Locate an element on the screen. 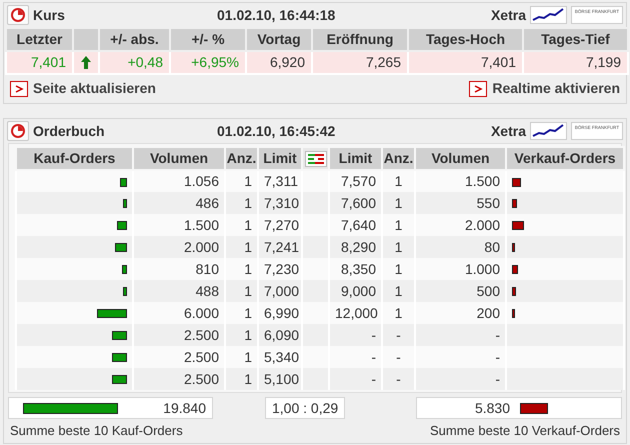  buy-limit: 5,100 is located at coordinates (280, 379).